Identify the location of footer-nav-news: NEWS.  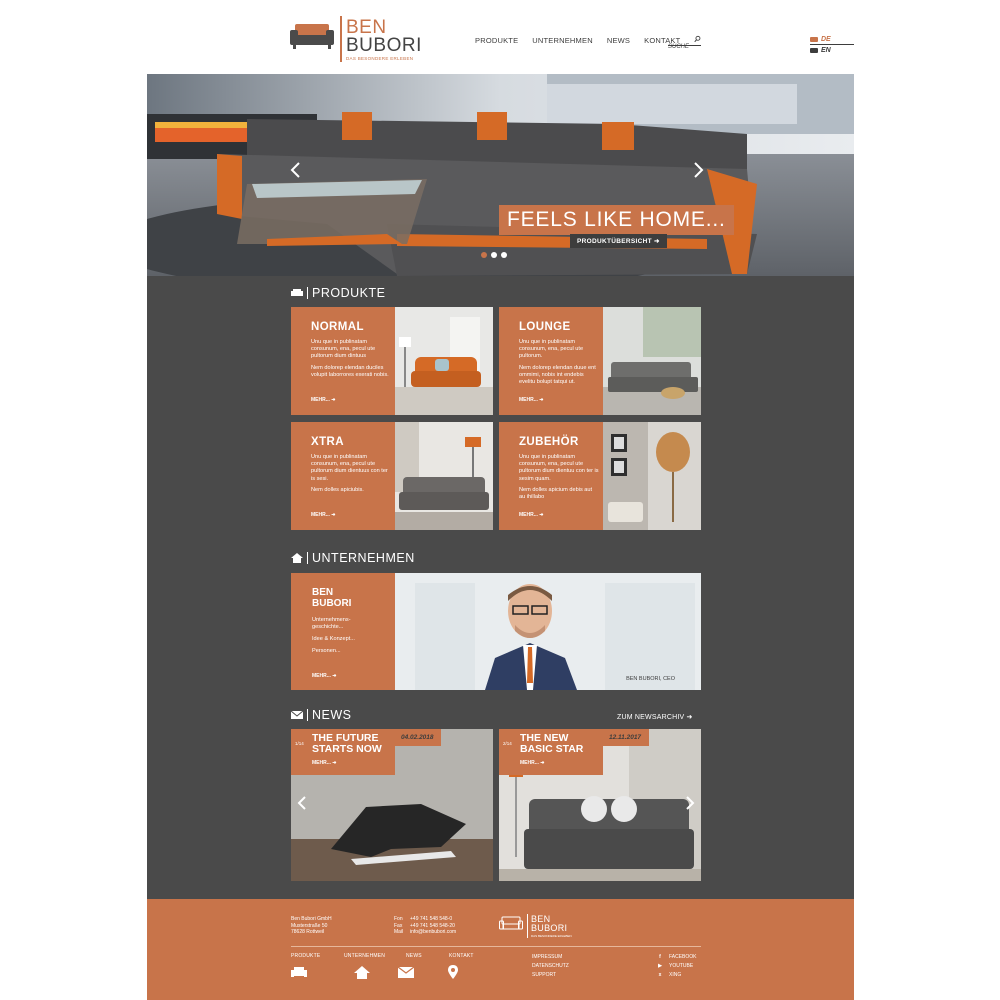
(409, 968).